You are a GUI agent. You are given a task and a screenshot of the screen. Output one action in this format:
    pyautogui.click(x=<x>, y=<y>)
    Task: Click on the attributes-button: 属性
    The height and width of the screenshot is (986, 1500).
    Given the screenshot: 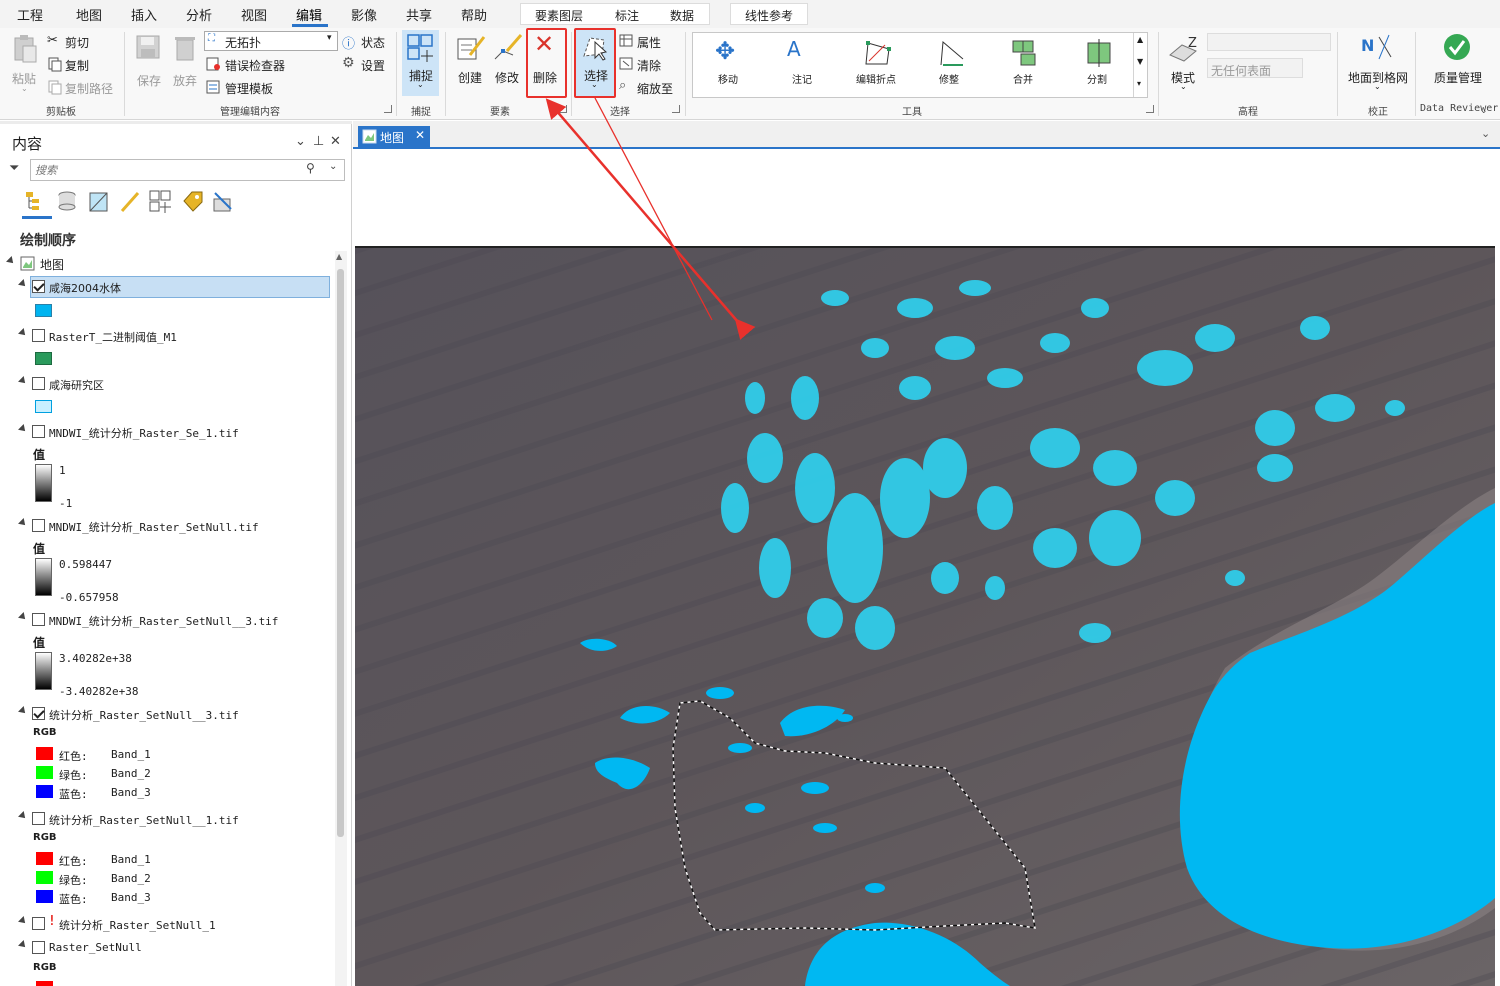 What is the action you would take?
    pyautogui.click(x=649, y=42)
    